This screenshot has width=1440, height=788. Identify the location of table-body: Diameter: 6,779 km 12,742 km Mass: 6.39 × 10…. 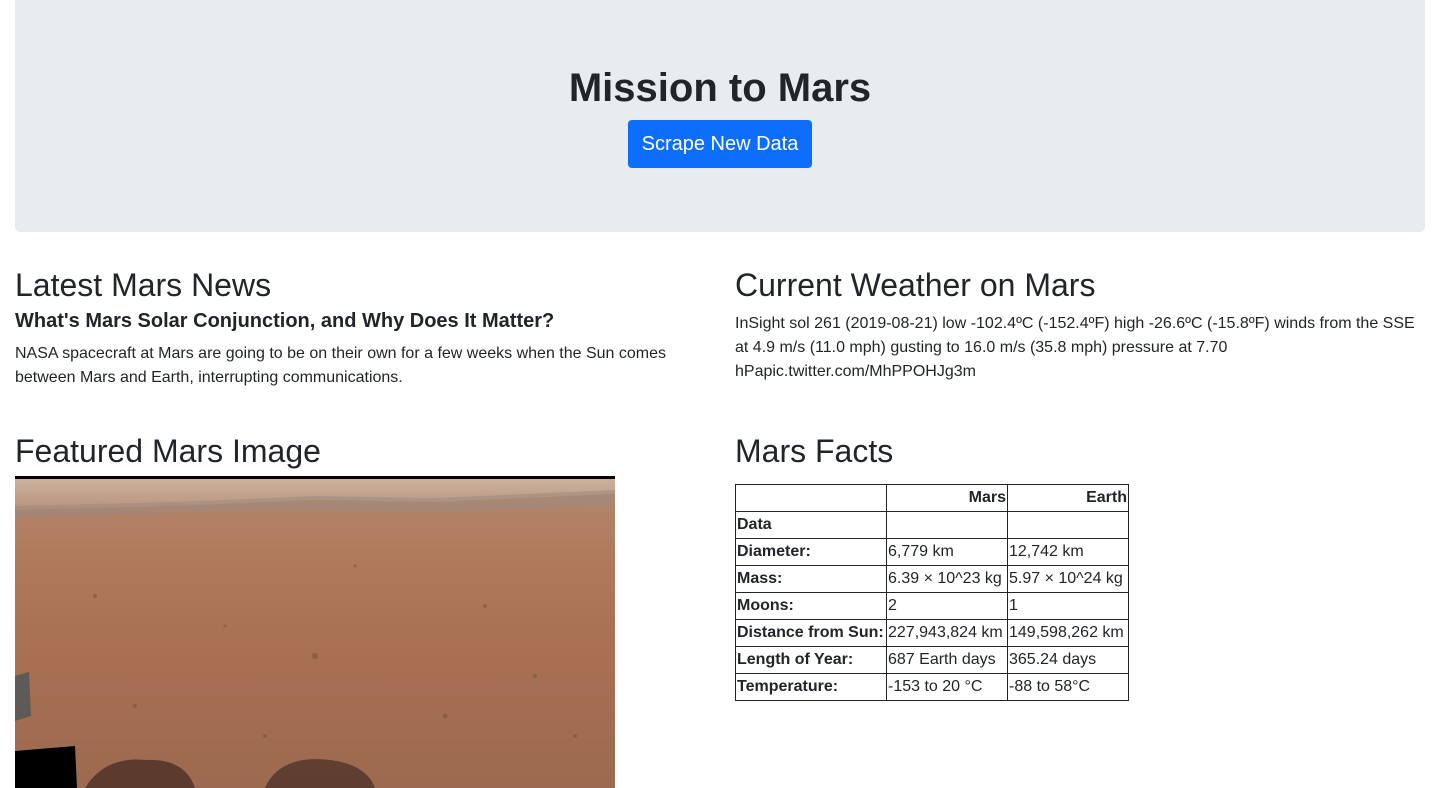
(932, 619).